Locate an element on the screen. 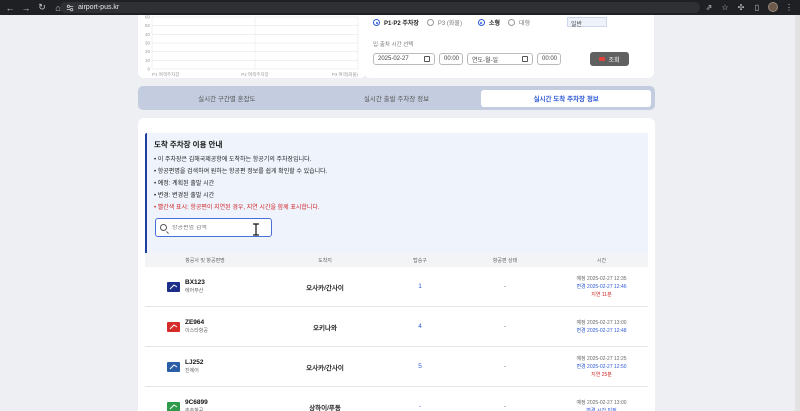 Image resolution: width=800 pixels, height=411 pixels. scrollbar is located at coordinates (797, 213).